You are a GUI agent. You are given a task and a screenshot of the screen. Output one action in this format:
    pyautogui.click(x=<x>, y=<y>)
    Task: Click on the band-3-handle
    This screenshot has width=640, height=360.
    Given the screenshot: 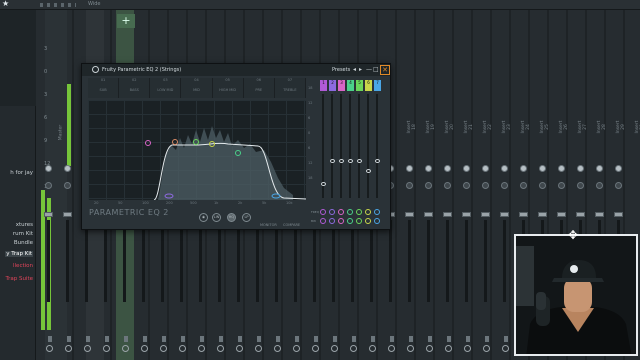 What is the action you would take?
    pyautogui.click(x=175, y=142)
    